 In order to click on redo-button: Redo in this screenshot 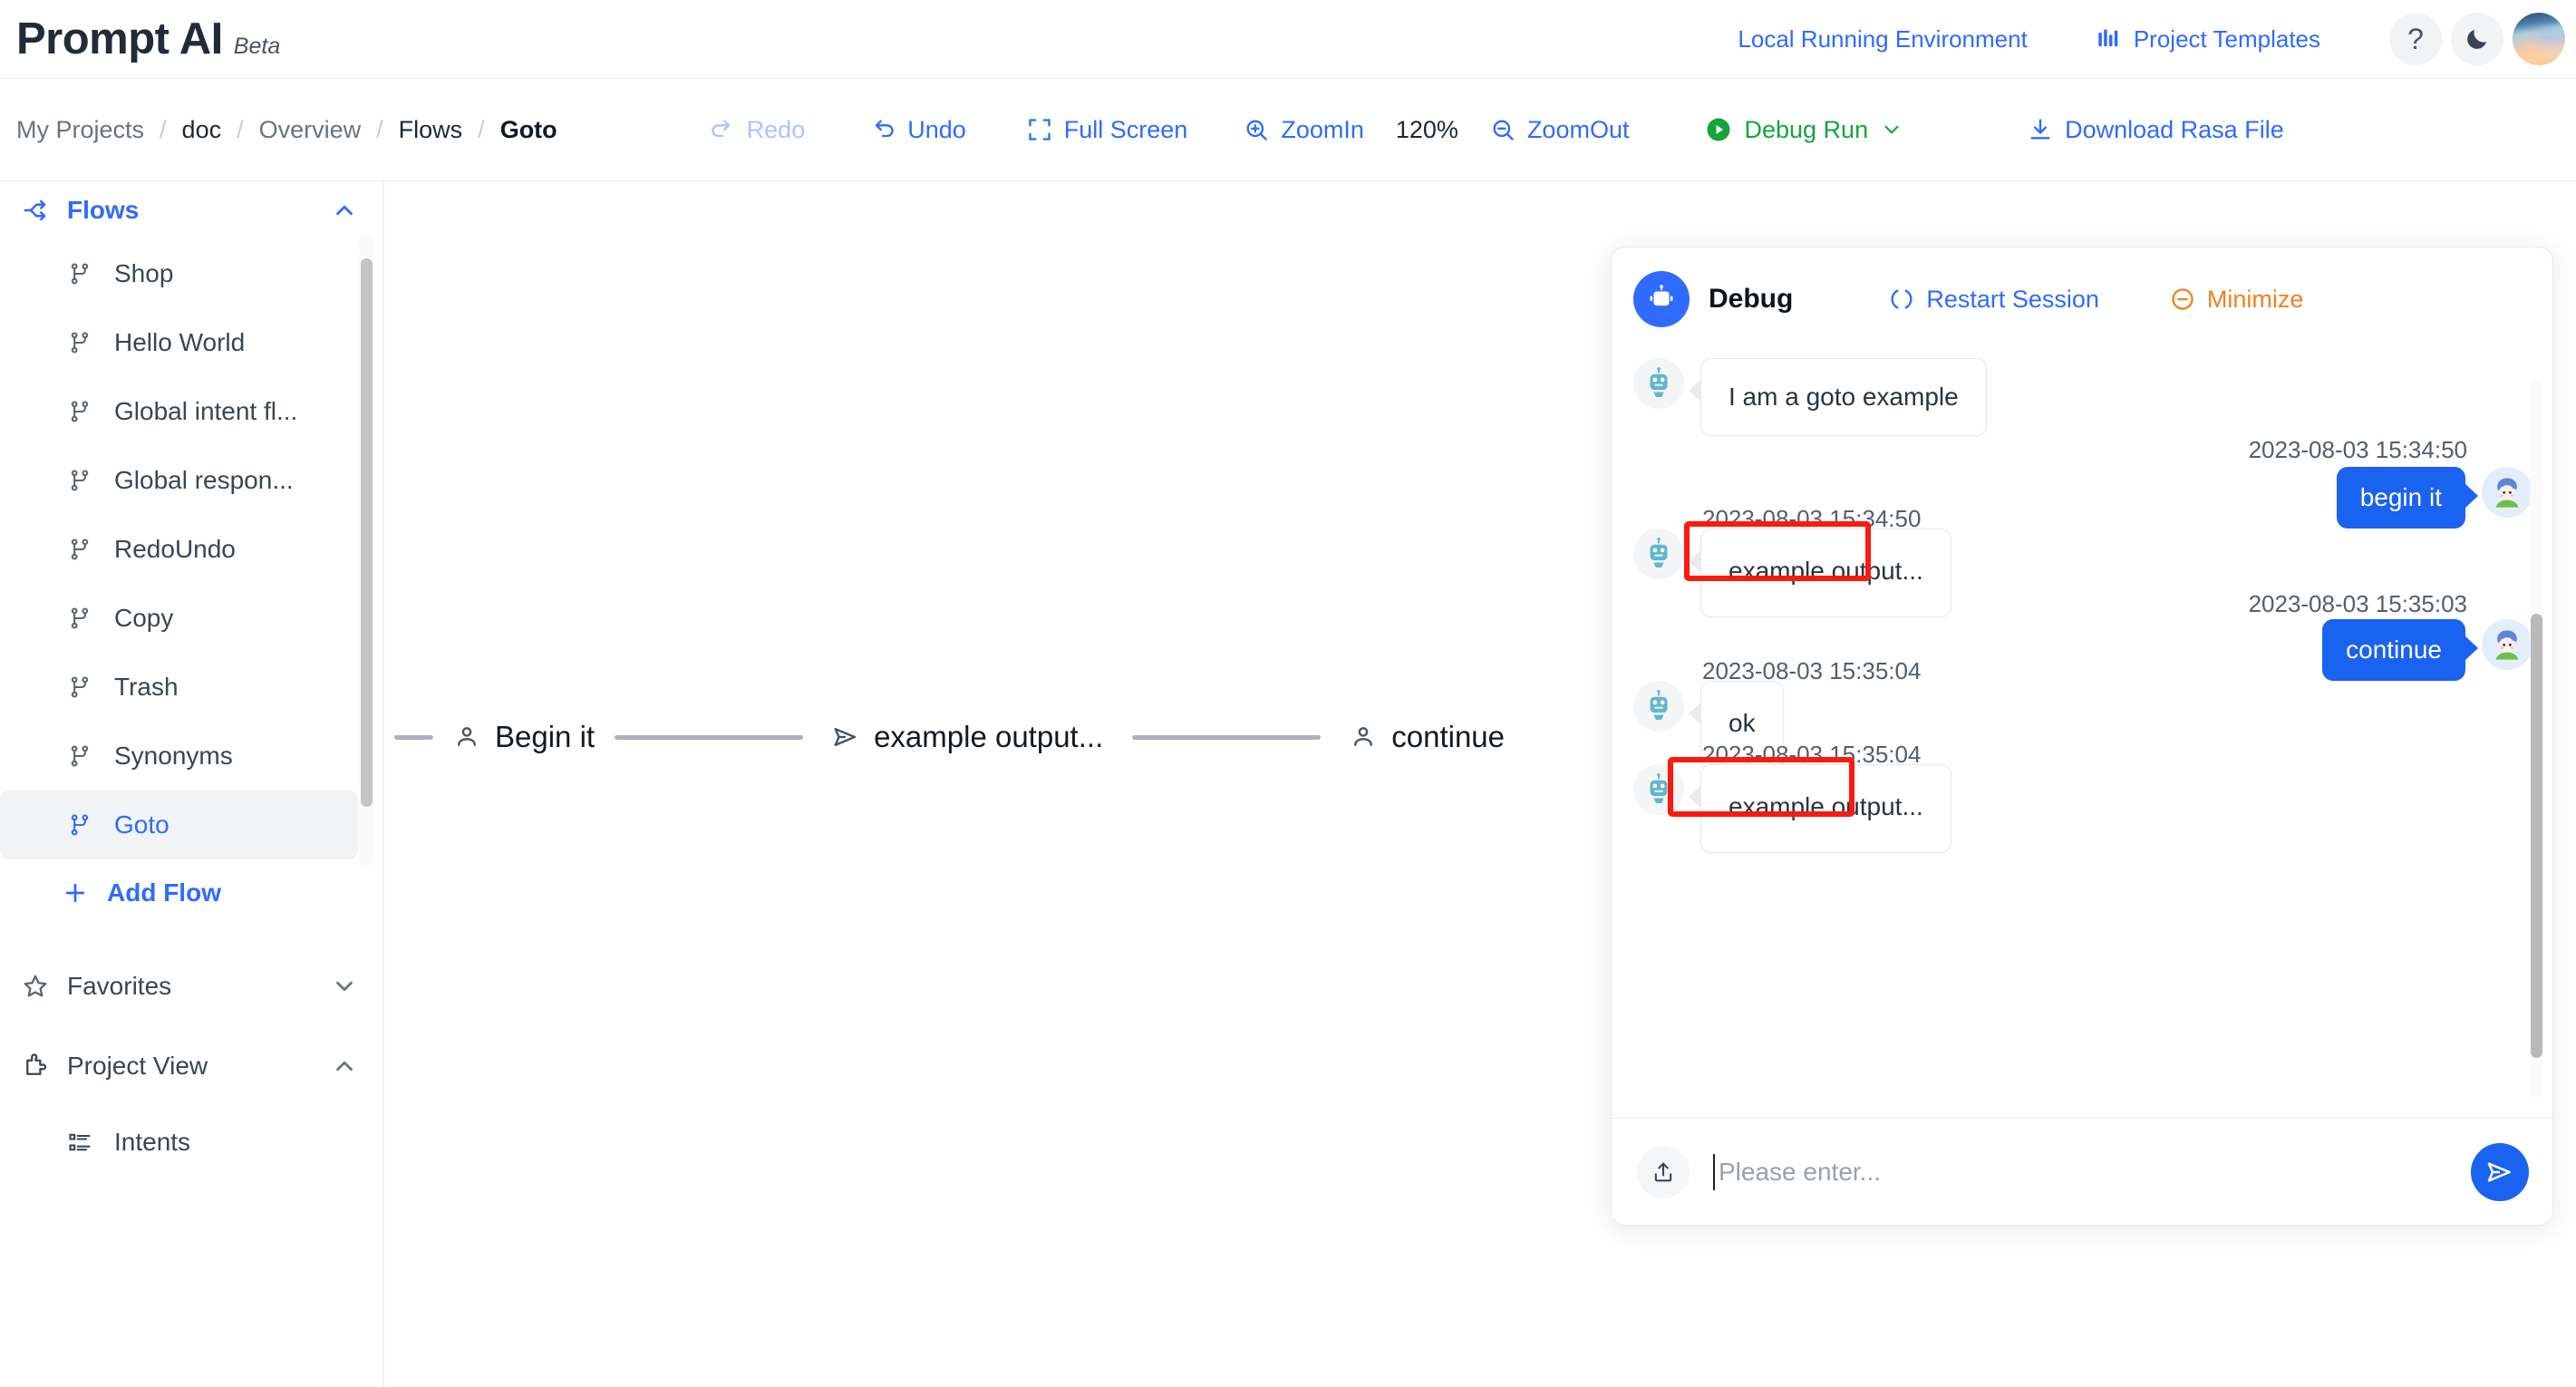, I will do `click(757, 130)`.